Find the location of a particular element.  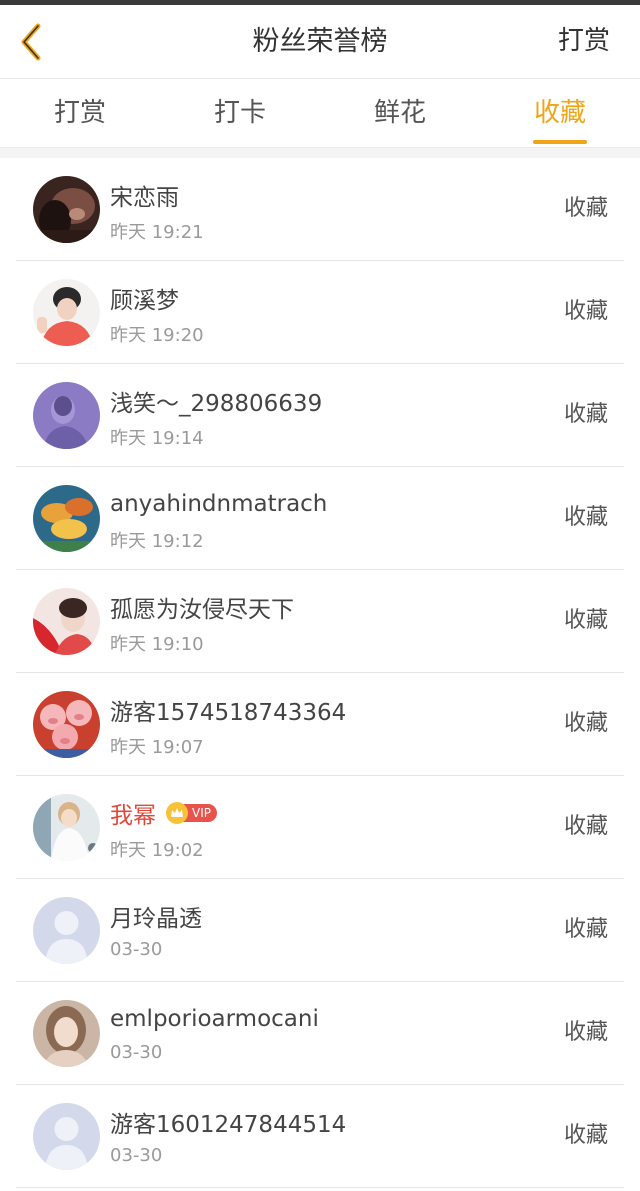

list-item: 浅笑～_298806639 昨天 19:14 收藏 is located at coordinates (320, 415).